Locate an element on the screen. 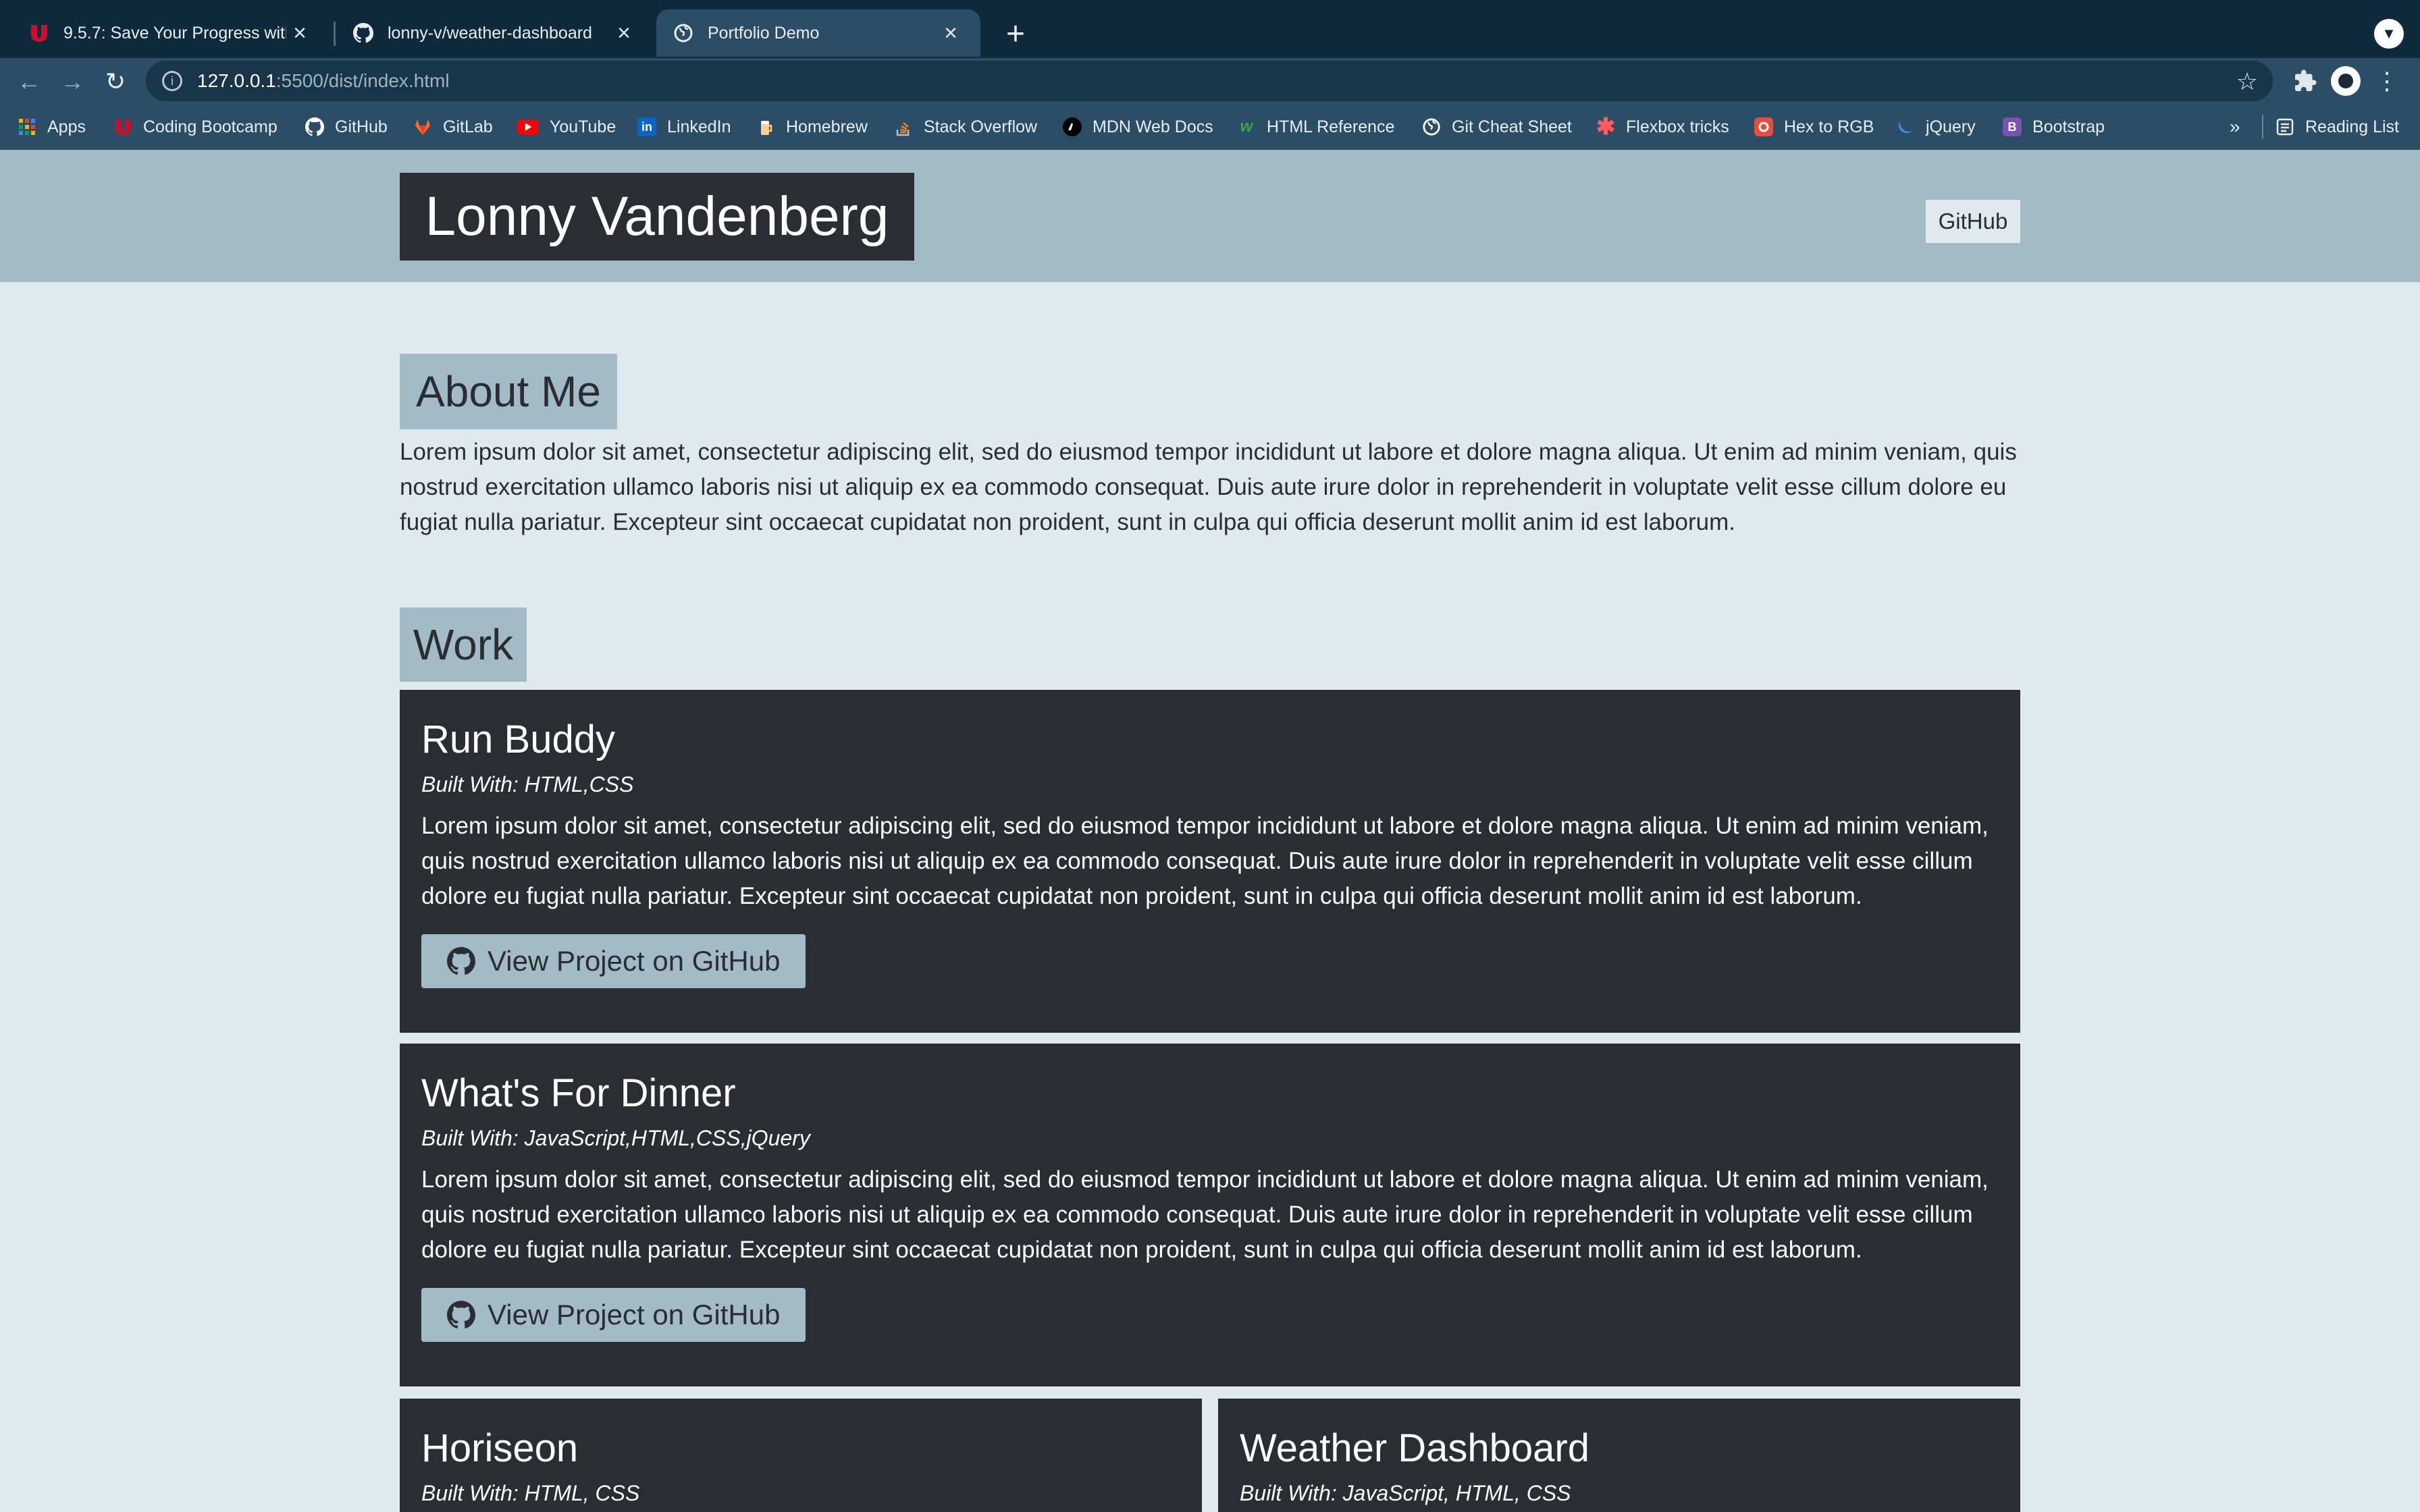 The width and height of the screenshot is (2420, 1512). gitlab-icon is located at coordinates (422, 126).